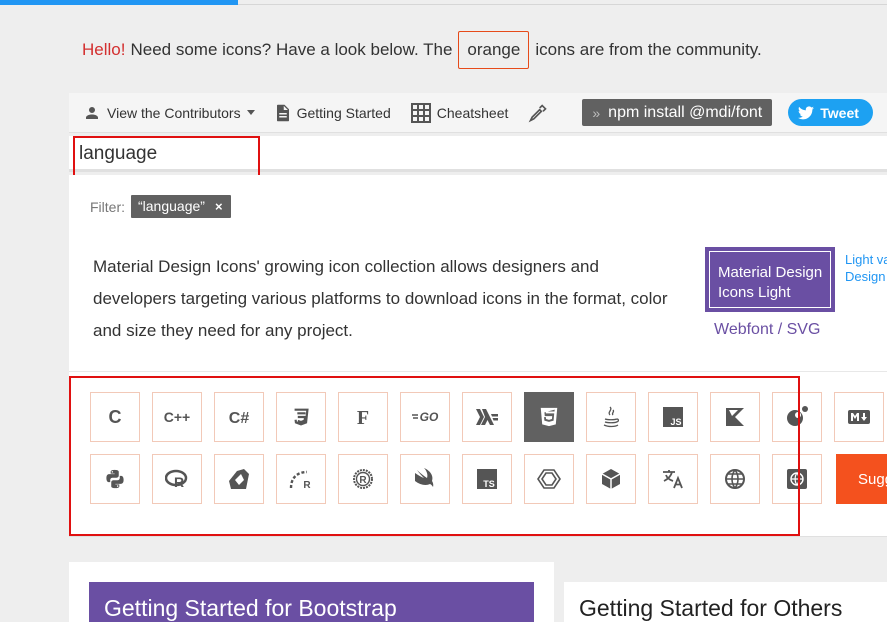  What do you see at coordinates (596, 112) in the screenshot?
I see `chevron-right-icon: »` at bounding box center [596, 112].